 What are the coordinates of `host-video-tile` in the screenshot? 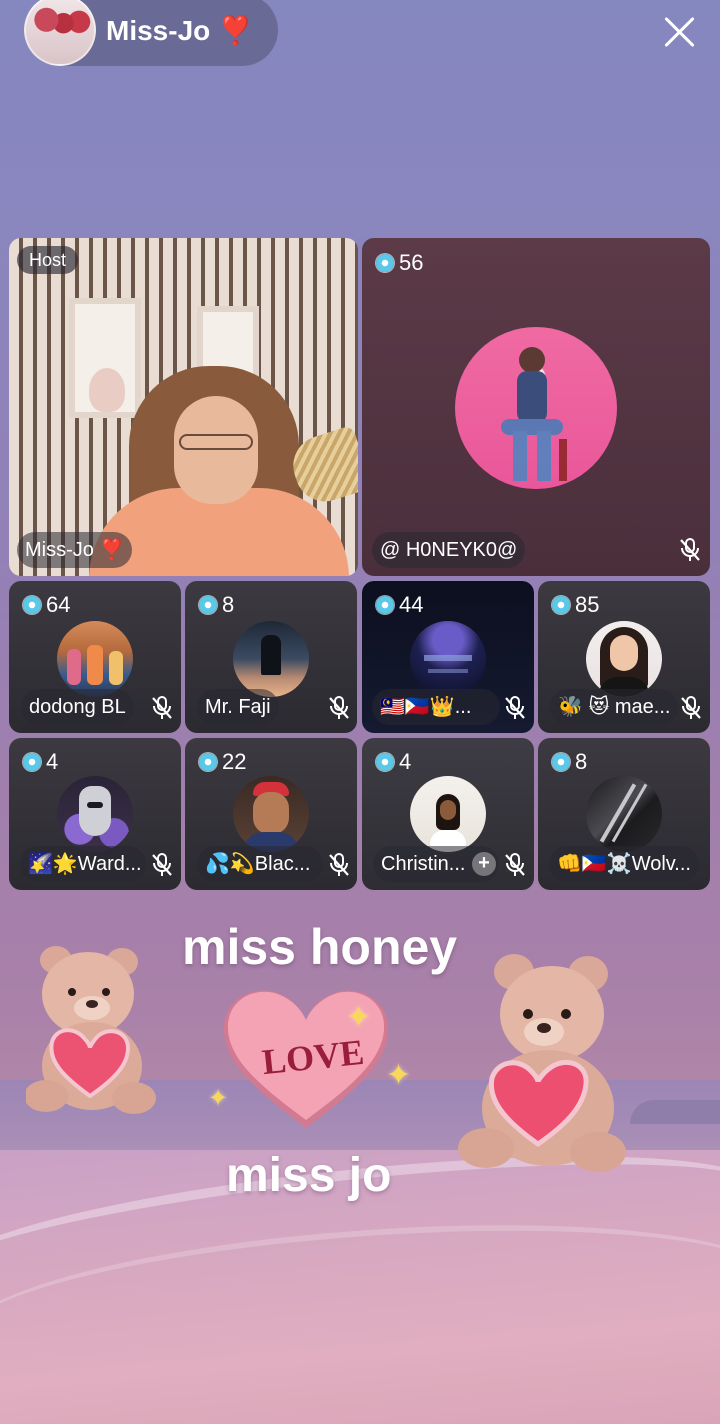 It's located at (183, 407).